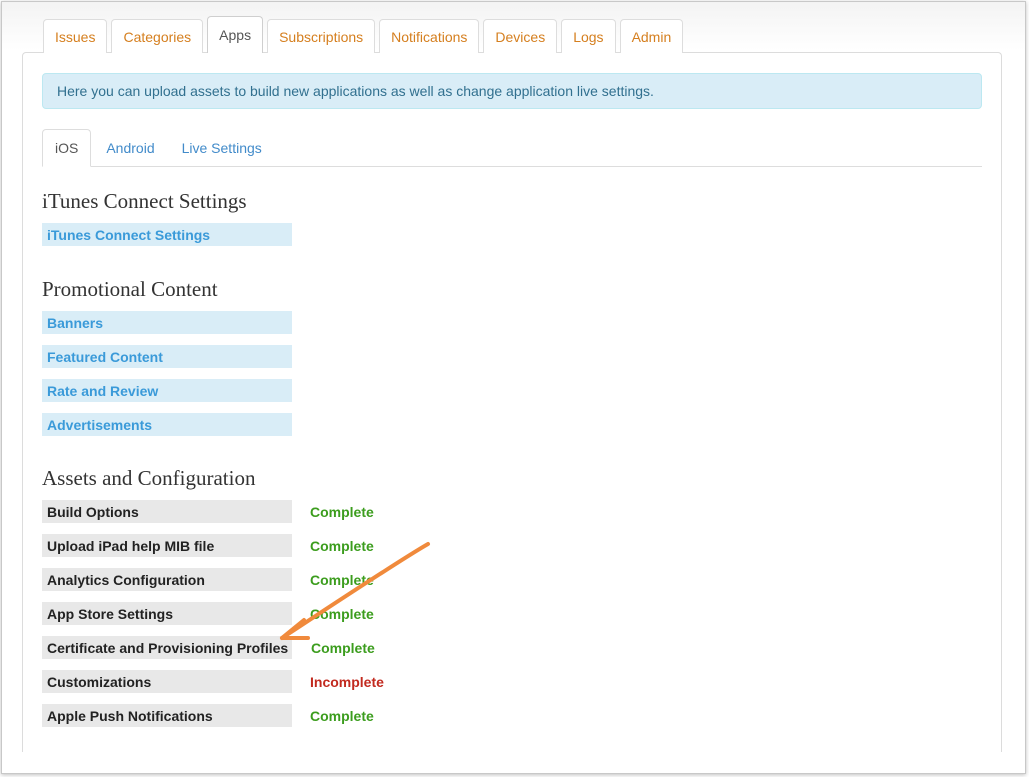  Describe the element at coordinates (167, 511) in the screenshot. I see `build-options-item: Build Options` at that location.